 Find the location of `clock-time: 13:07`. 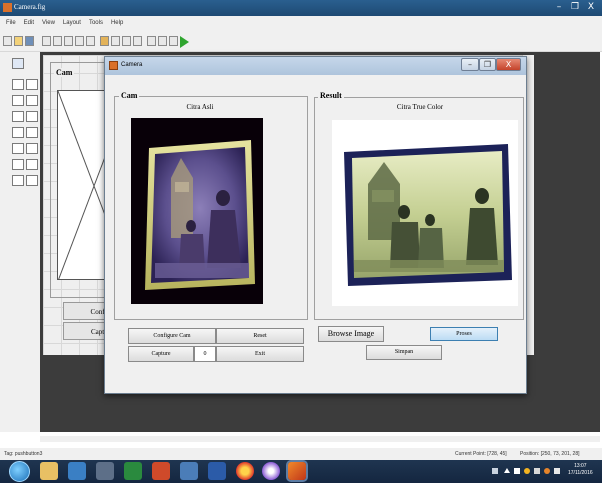

clock-time: 13:07 is located at coordinates (580, 466).